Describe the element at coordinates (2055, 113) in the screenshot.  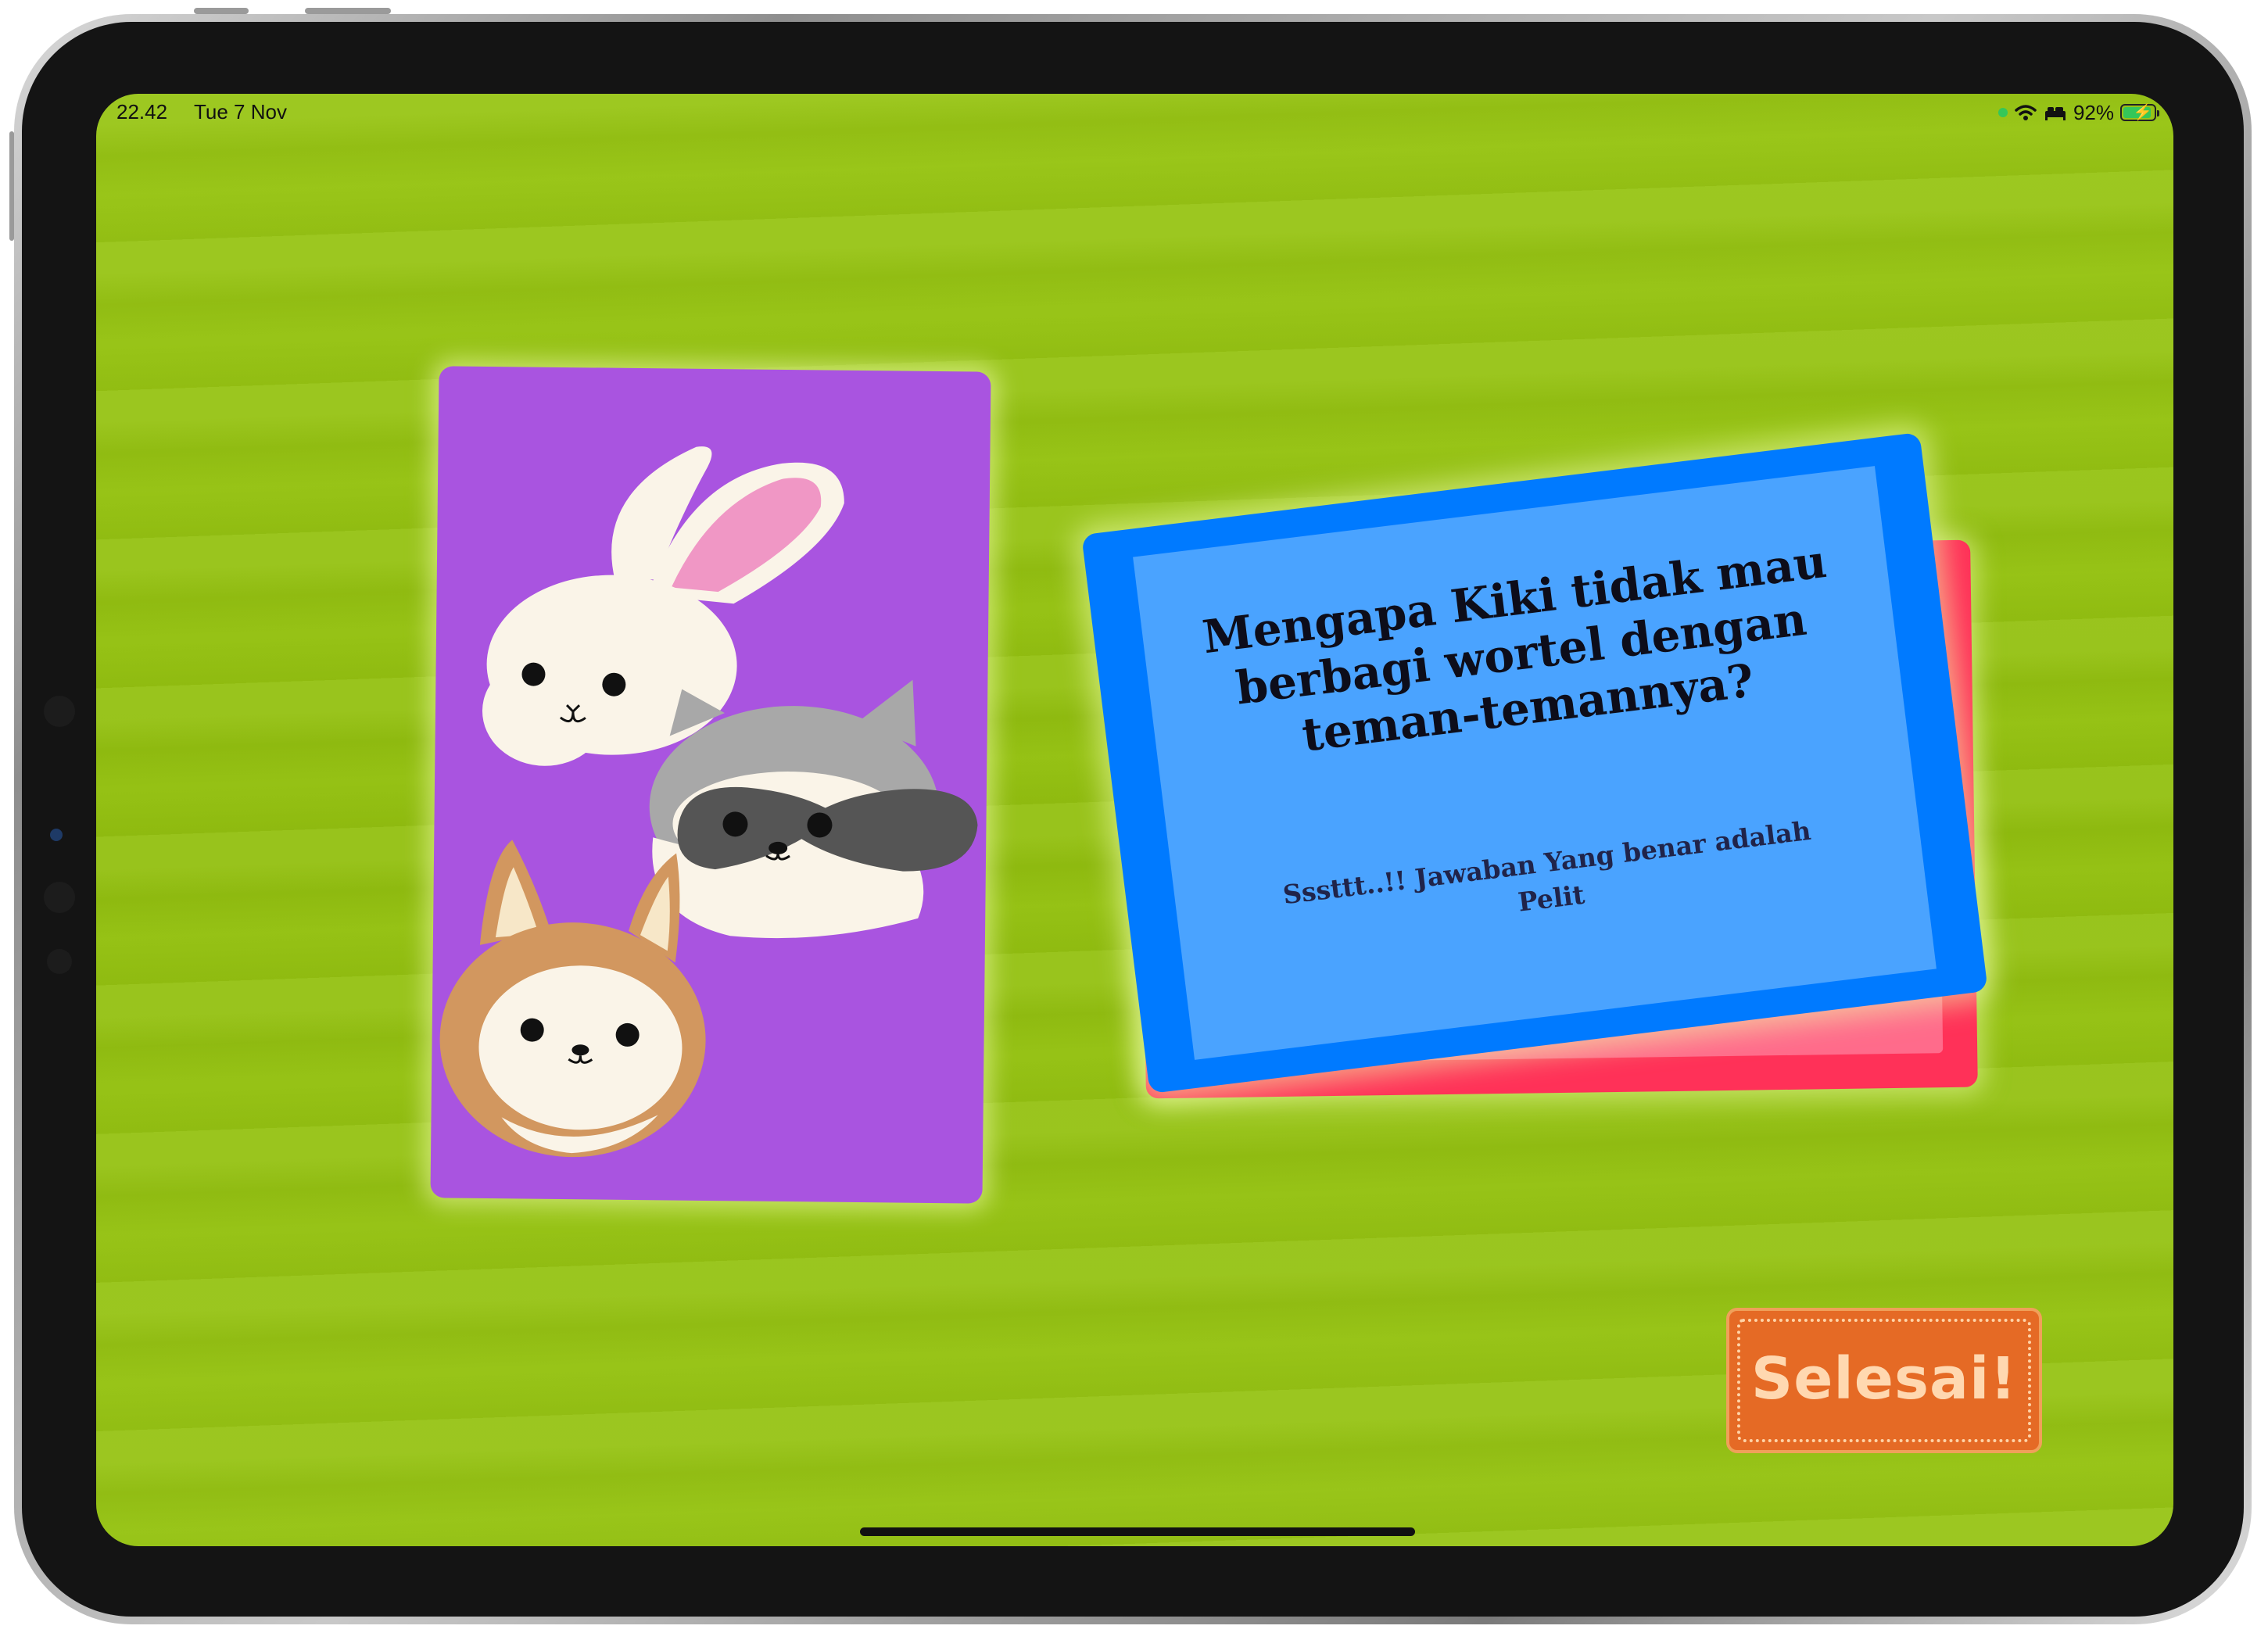
I see `bed-icon` at that location.